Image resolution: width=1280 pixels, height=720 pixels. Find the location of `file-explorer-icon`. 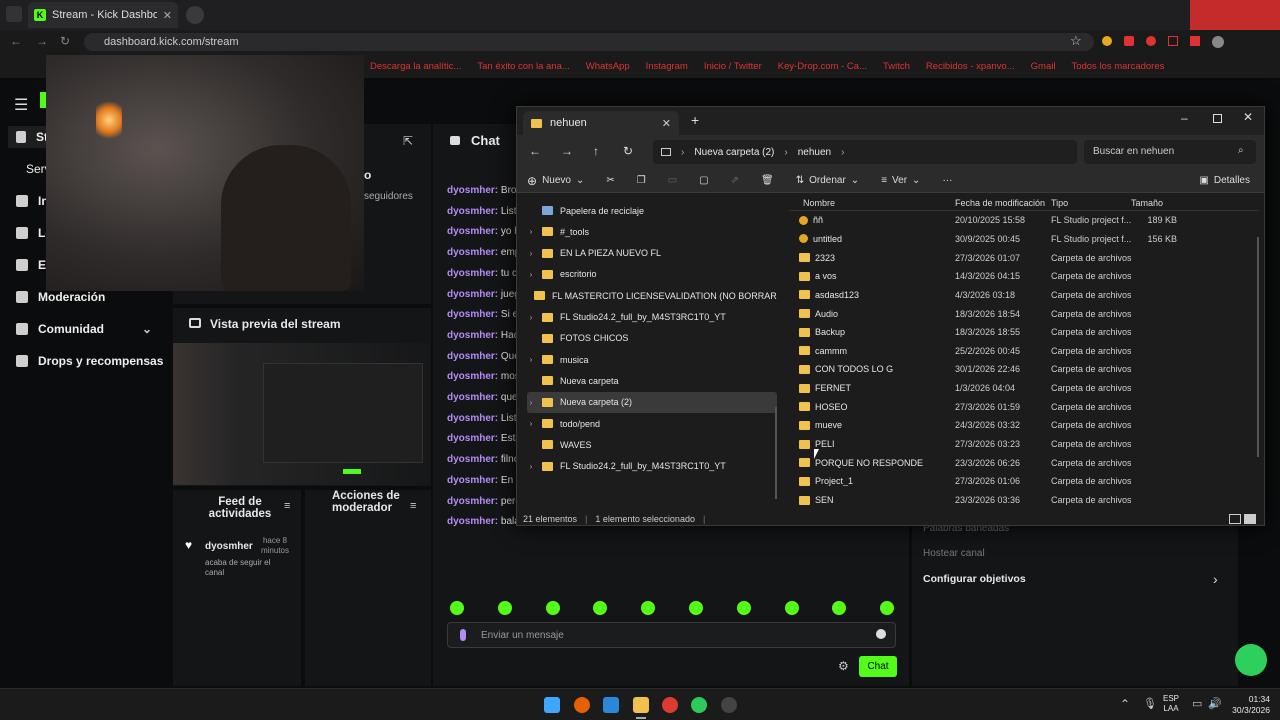

file-explorer-icon is located at coordinates (641, 705).